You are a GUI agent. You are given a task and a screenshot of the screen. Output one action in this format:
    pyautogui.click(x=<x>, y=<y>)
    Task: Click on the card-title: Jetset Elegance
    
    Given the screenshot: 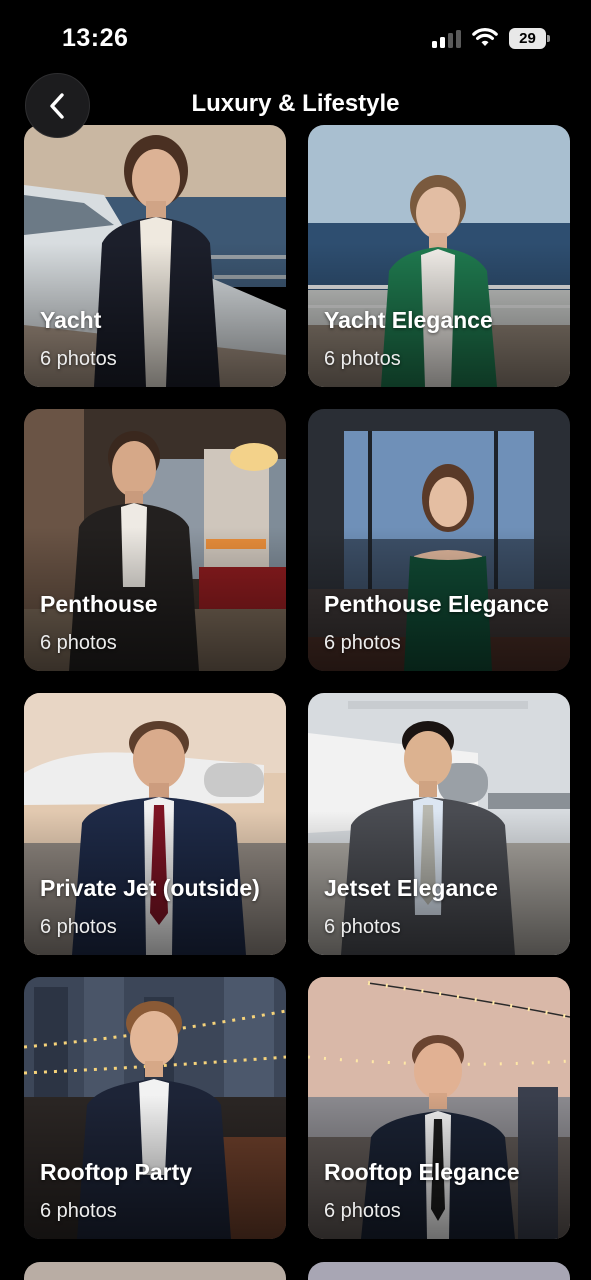 What is the action you would take?
    pyautogui.click(x=411, y=888)
    